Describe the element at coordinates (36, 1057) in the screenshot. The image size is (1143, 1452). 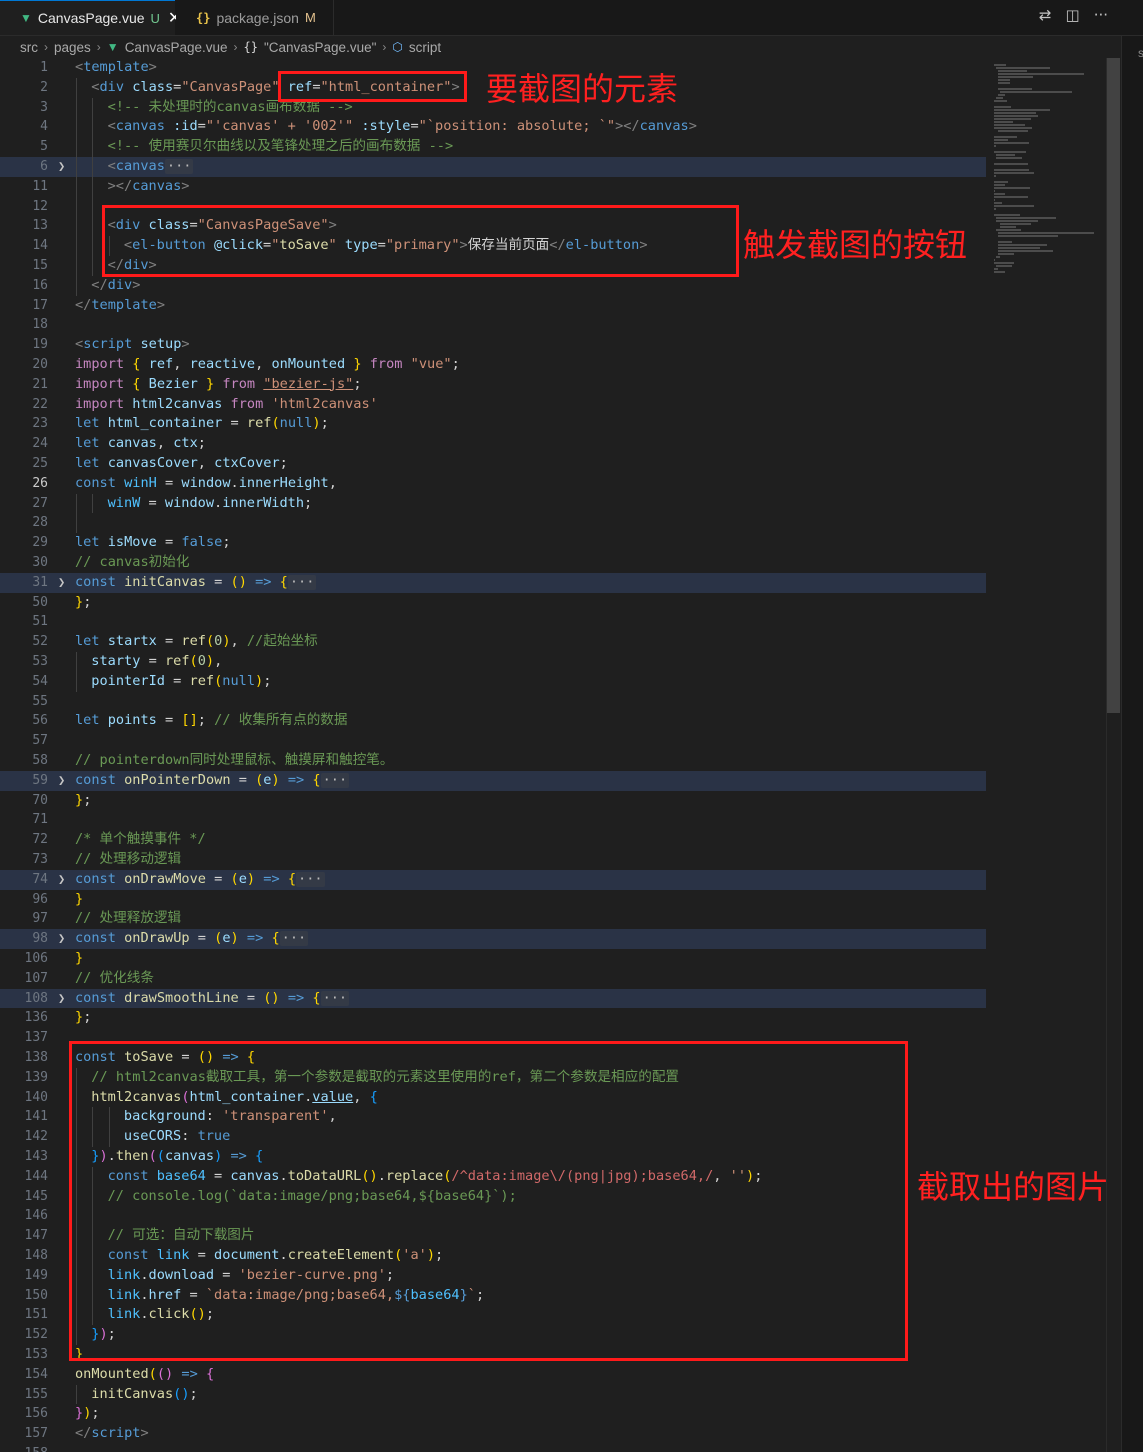
I see `line-number: 138` at that location.